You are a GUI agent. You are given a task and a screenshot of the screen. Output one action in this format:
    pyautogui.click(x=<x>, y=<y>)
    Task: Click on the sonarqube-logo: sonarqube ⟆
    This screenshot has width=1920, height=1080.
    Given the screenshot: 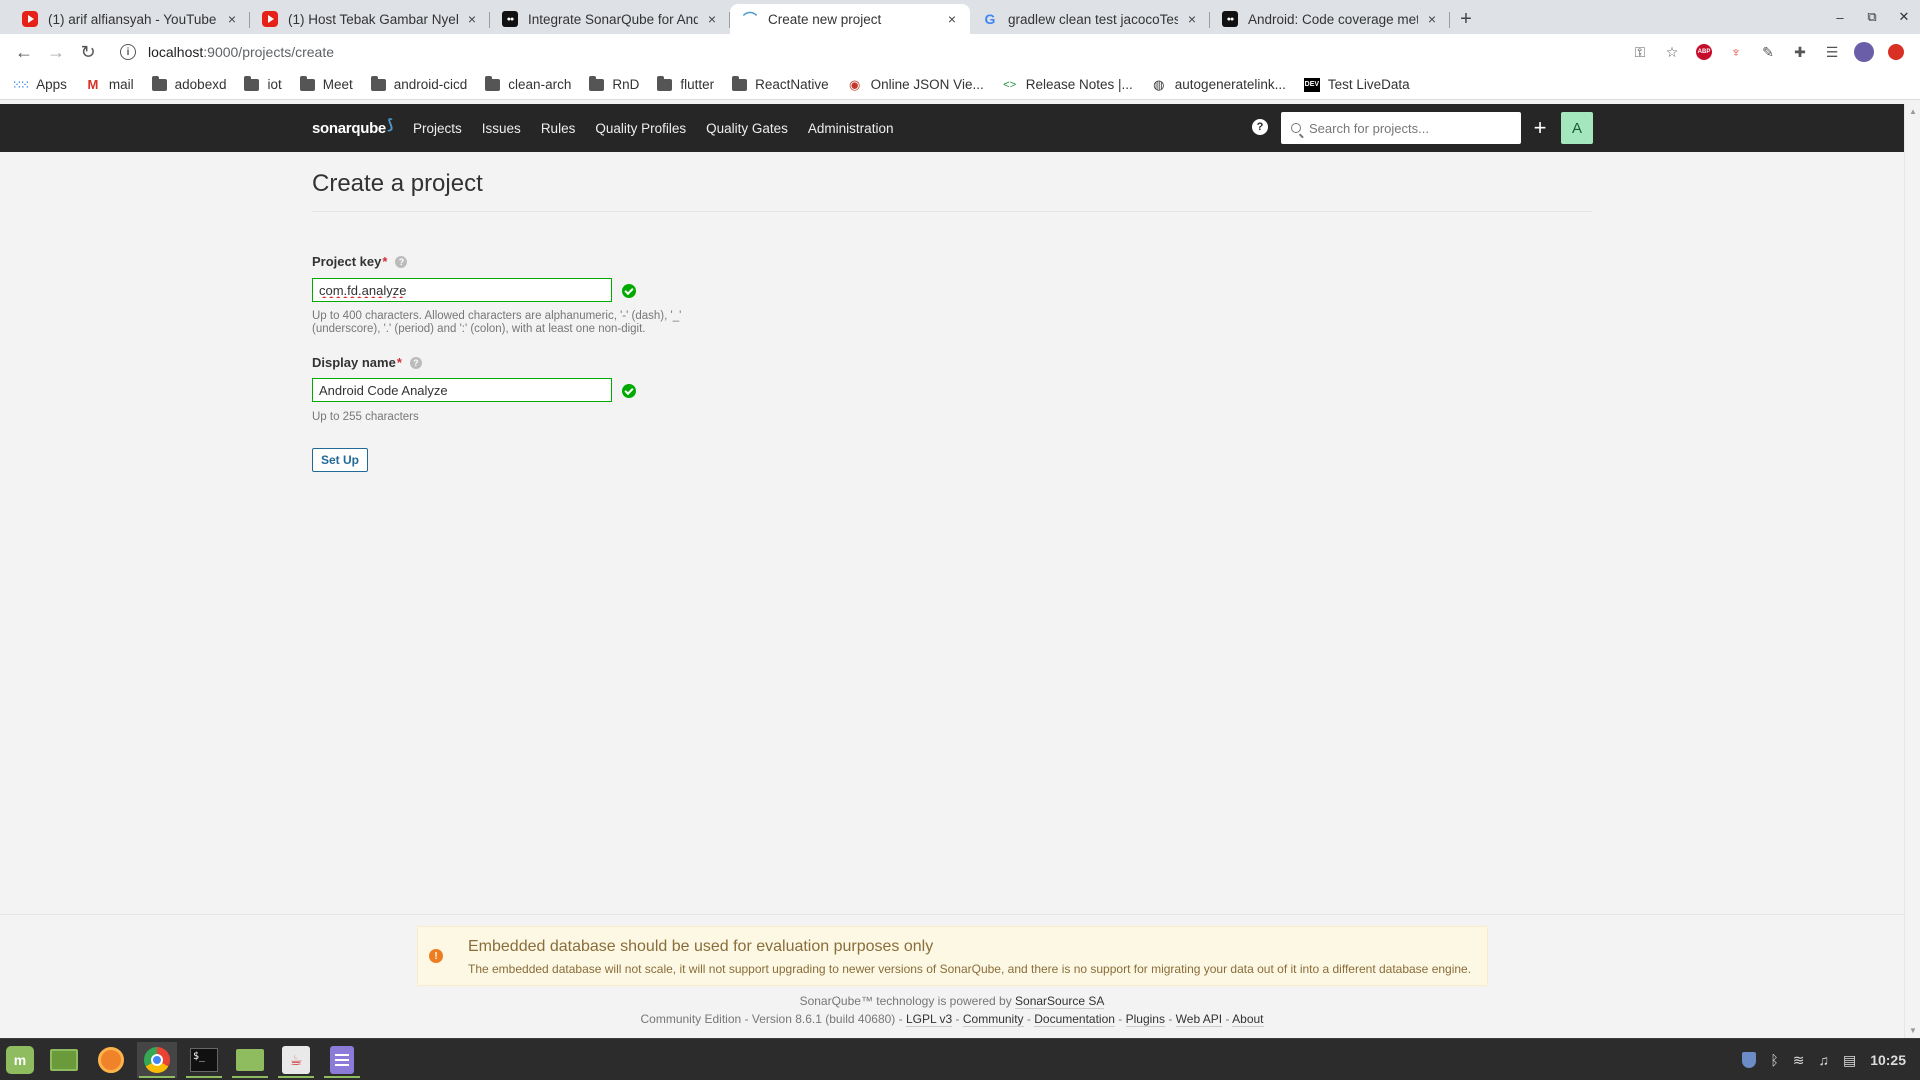 What is the action you would take?
    pyautogui.click(x=352, y=128)
    